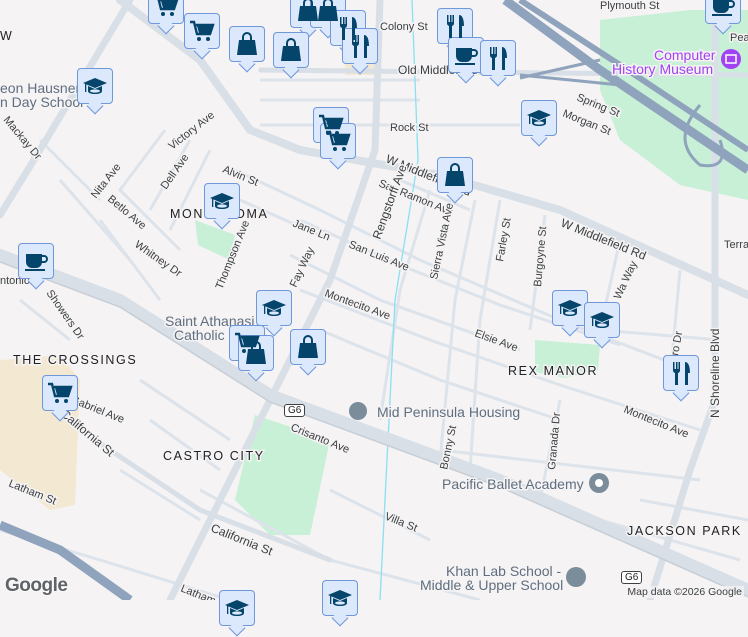 This screenshot has height=637, width=748. Describe the element at coordinates (684, 592) in the screenshot. I see `map-attribution: Map data ©2026 Google` at that location.